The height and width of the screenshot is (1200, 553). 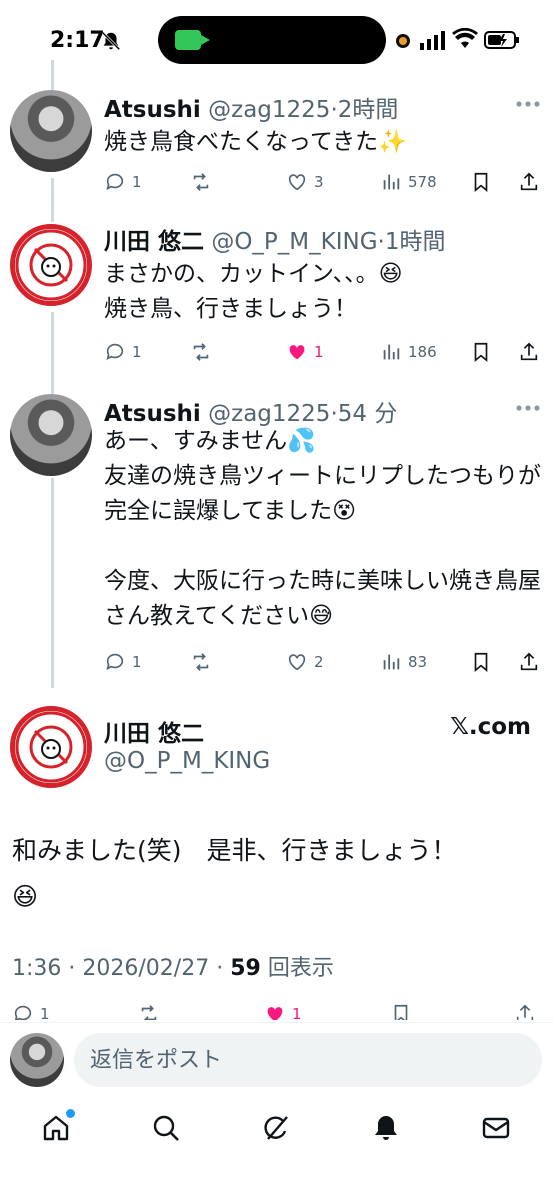 What do you see at coordinates (319, 662) in the screenshot?
I see `like-count: 2` at bounding box center [319, 662].